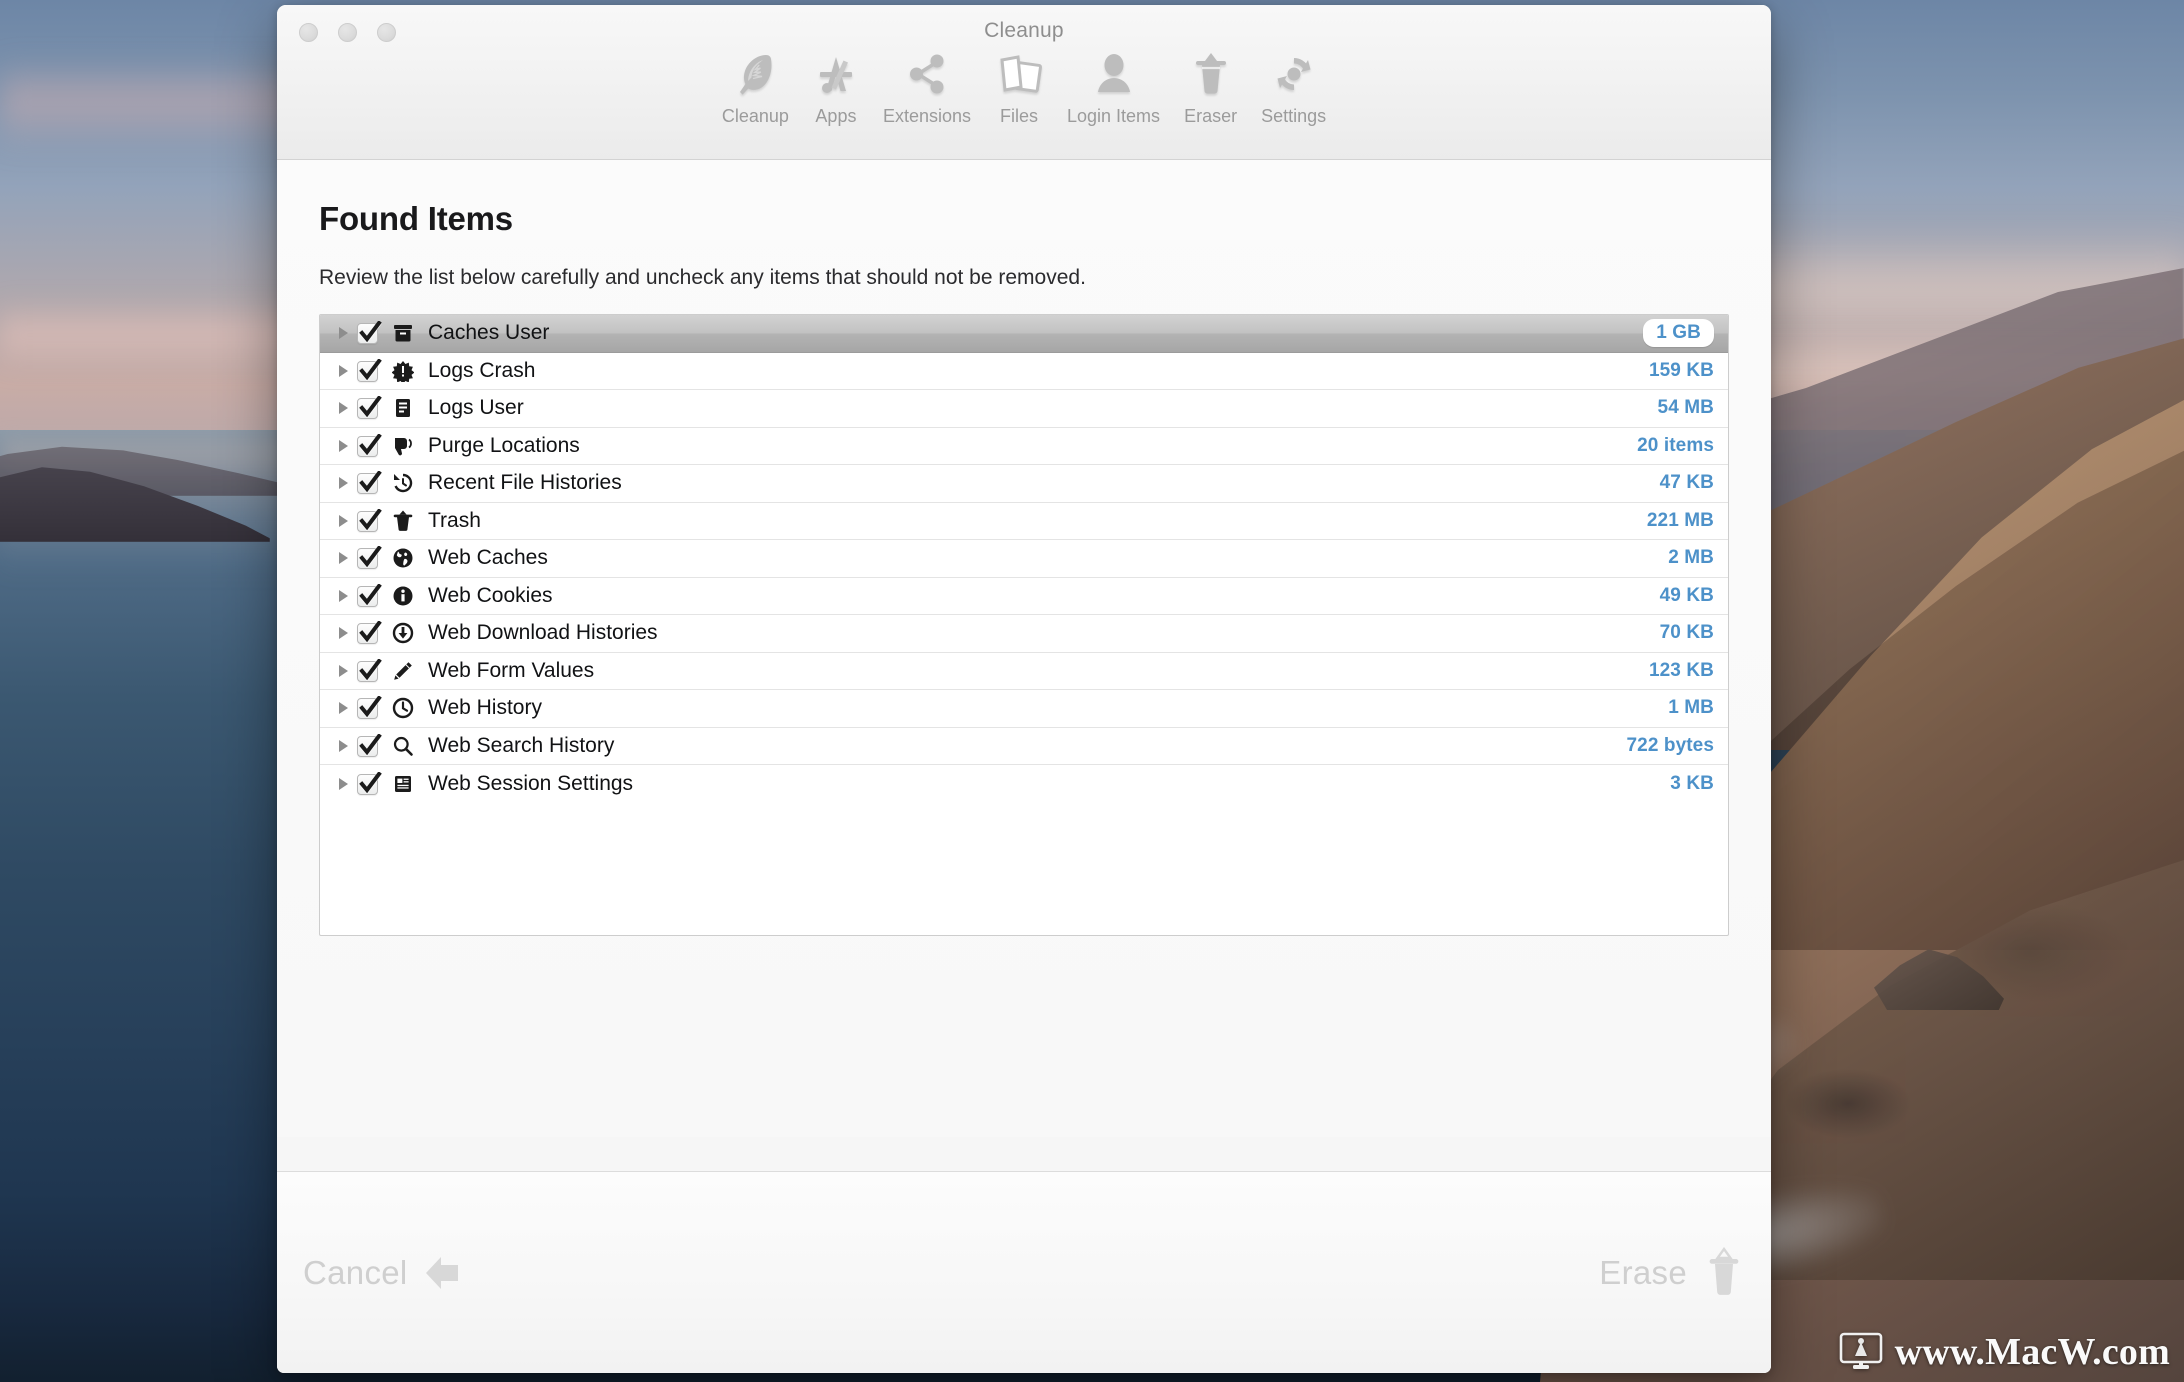 The image size is (2184, 1382). Describe the element at coordinates (836, 74) in the screenshot. I see `app-store-icon` at that location.